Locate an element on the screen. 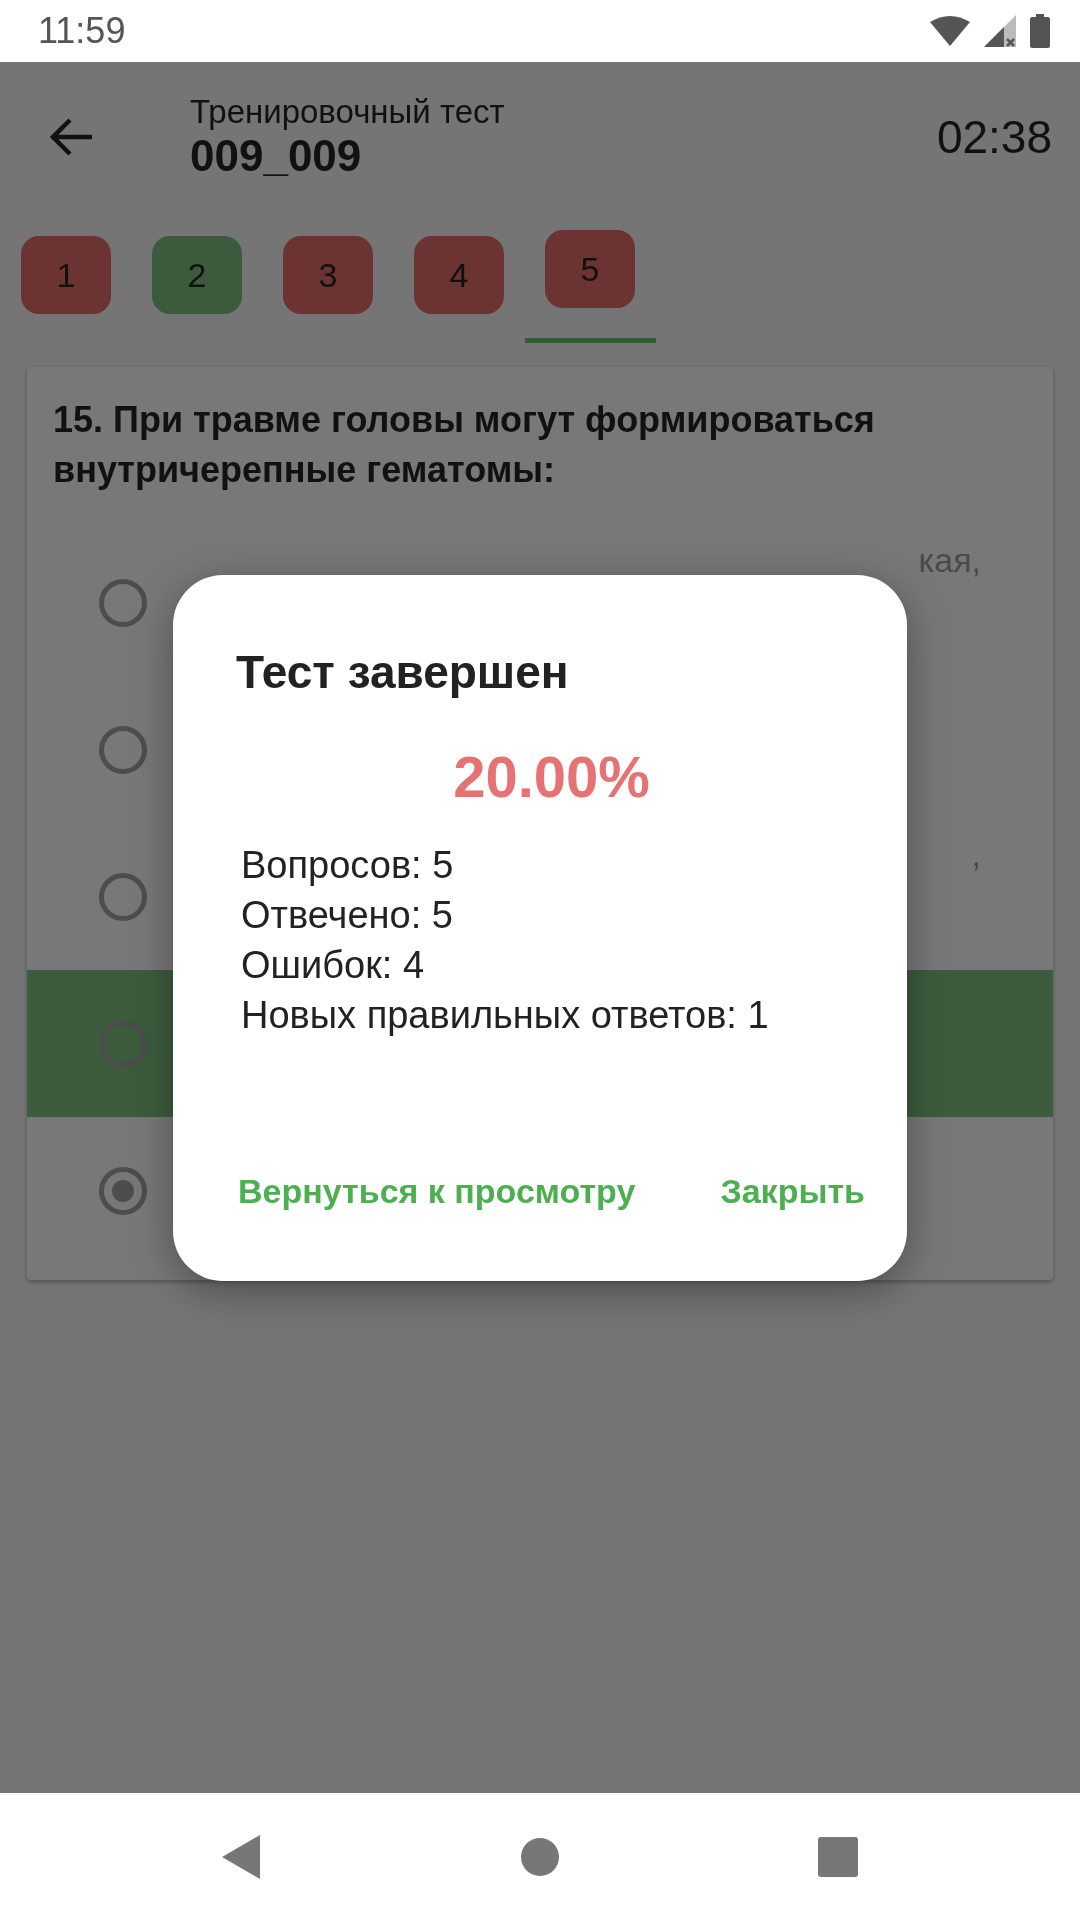  option-text: , is located at coordinates (976, 854).